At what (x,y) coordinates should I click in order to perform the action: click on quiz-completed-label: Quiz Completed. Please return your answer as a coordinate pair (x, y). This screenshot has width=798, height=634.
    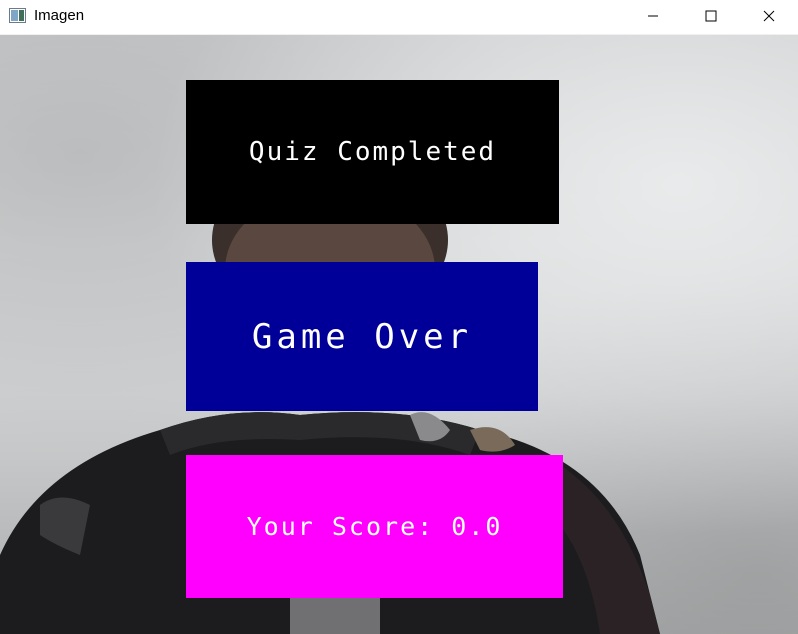
    Looking at the image, I should click on (372, 152).